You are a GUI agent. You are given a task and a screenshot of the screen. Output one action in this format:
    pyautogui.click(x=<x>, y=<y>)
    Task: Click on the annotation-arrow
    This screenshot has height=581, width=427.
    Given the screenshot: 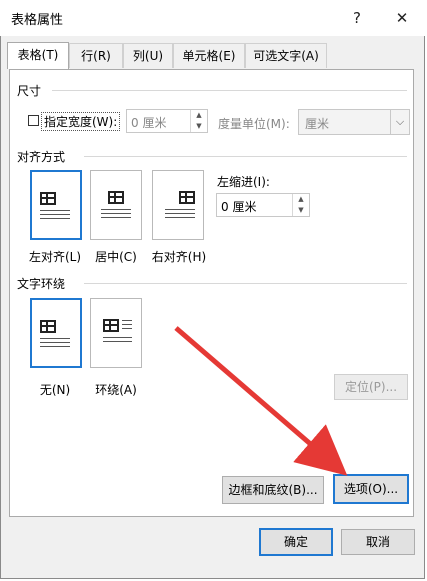 What is the action you would take?
    pyautogui.click(x=261, y=401)
    